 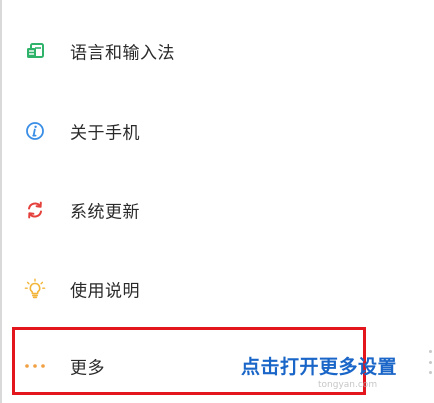 I want to click on watermark: tongyan.com, so click(x=348, y=385).